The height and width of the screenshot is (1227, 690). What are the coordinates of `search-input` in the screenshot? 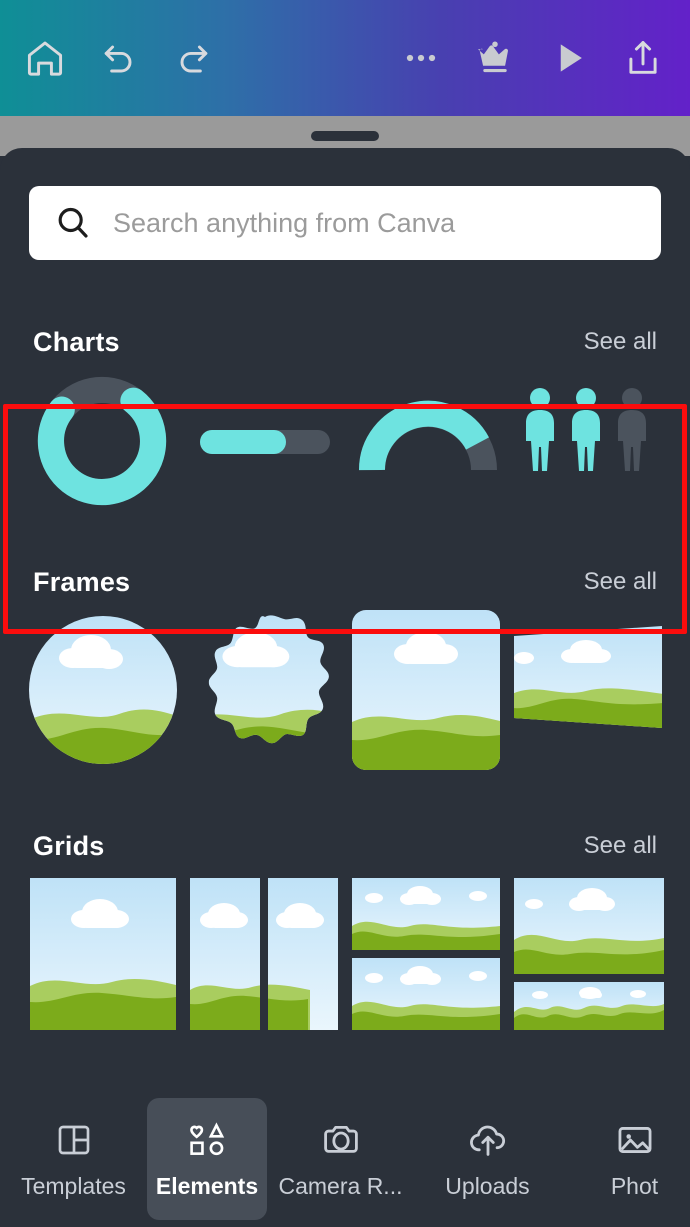 It's located at (373, 223).